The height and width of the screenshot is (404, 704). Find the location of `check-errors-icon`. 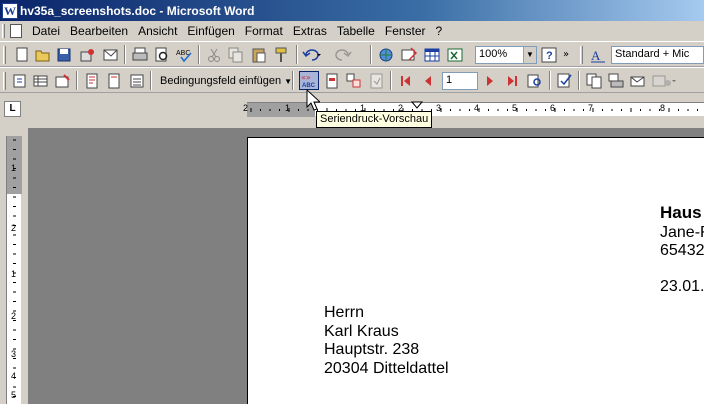

check-errors-icon is located at coordinates (565, 80).